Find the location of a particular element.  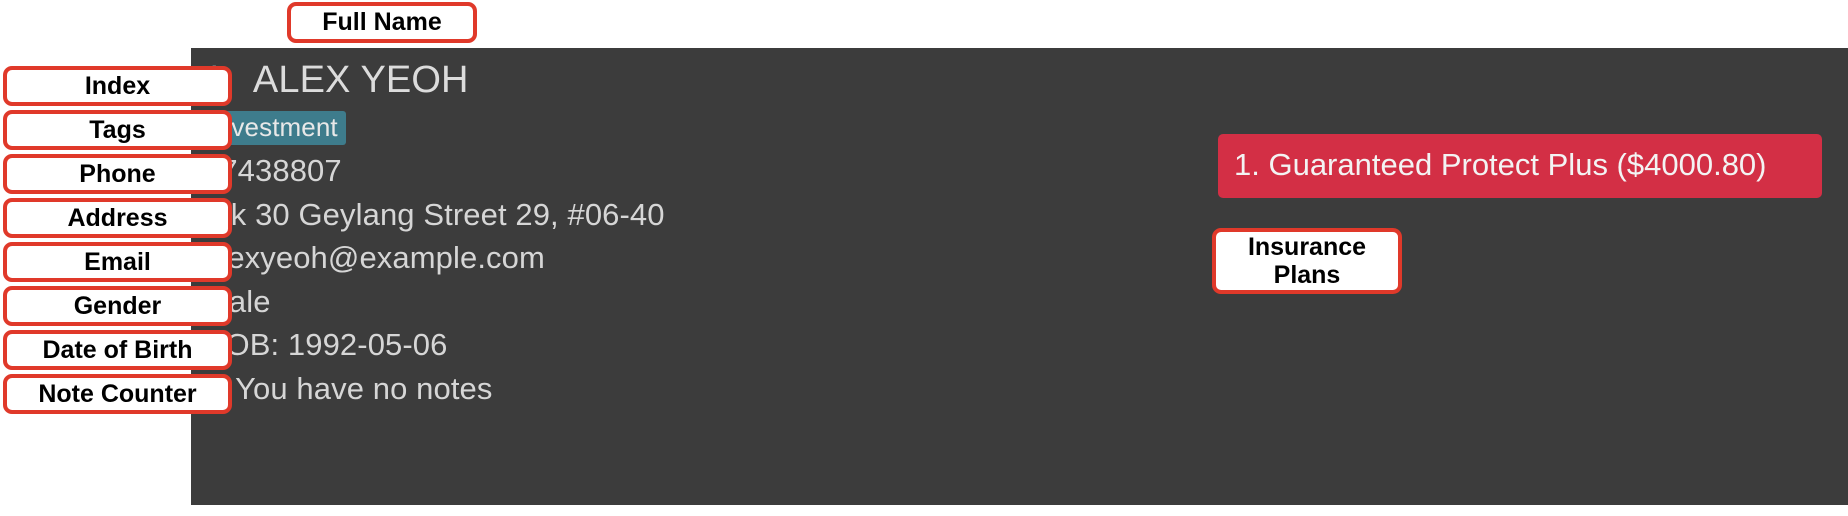

callout-tags-label: Tags is located at coordinates (117, 129).